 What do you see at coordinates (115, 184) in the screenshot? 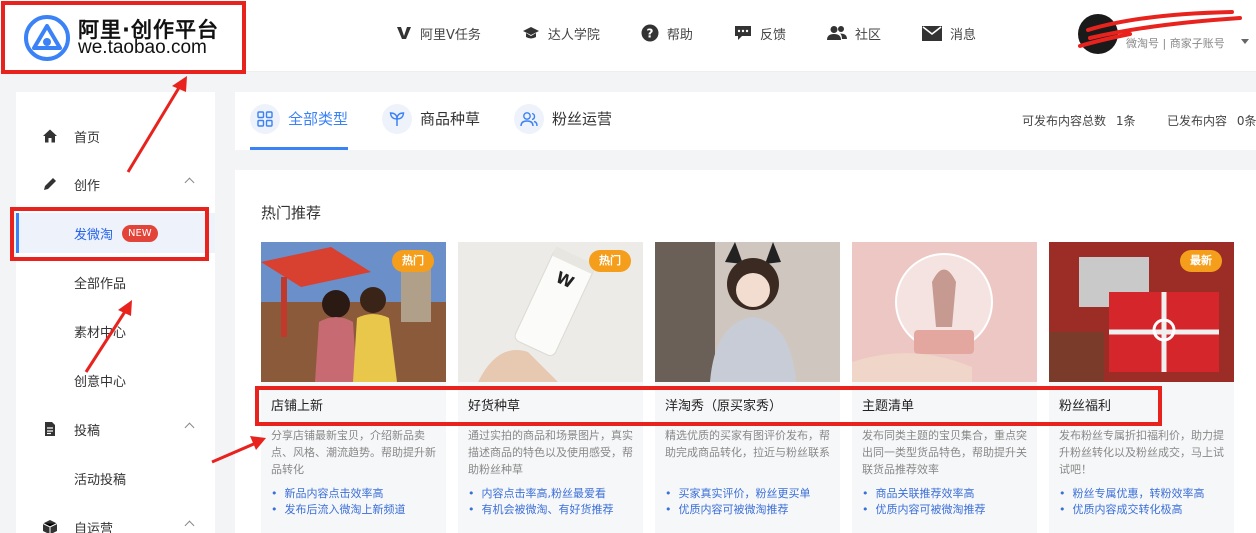
I see `sidebar-item-create: 创作` at bounding box center [115, 184].